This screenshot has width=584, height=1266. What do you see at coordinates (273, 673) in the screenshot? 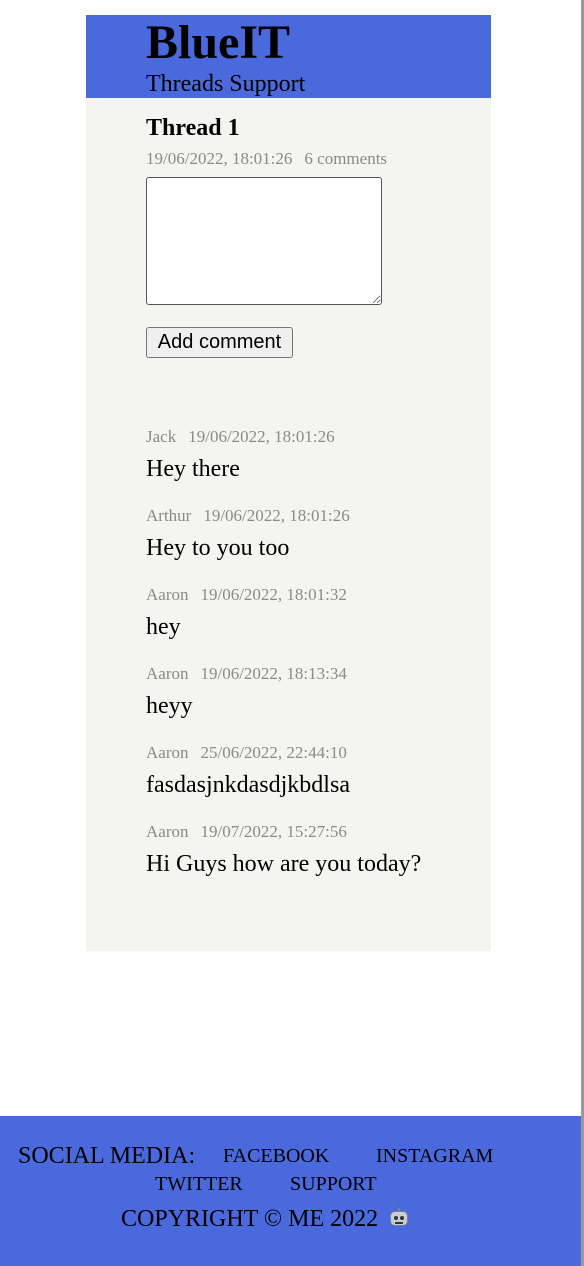
I see `comment-date: 19/06/2022, 18:13:34` at bounding box center [273, 673].